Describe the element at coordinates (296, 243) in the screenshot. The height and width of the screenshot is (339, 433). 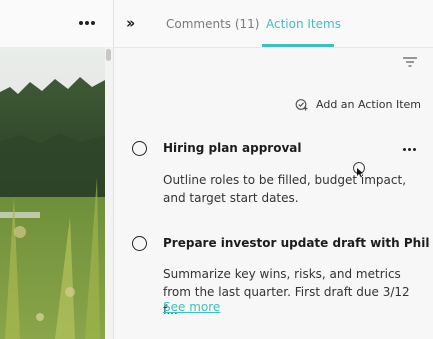
I see `action-item-title: Prepare investor update draft with Phil` at that location.